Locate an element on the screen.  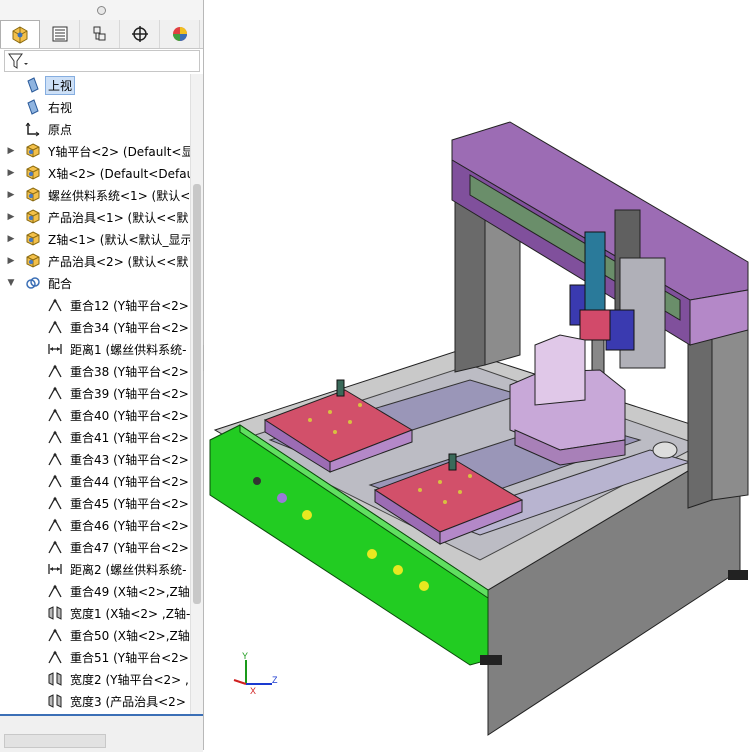
tree-item: 重合46 (Y轴平台<2> is located at coordinates (95, 525).